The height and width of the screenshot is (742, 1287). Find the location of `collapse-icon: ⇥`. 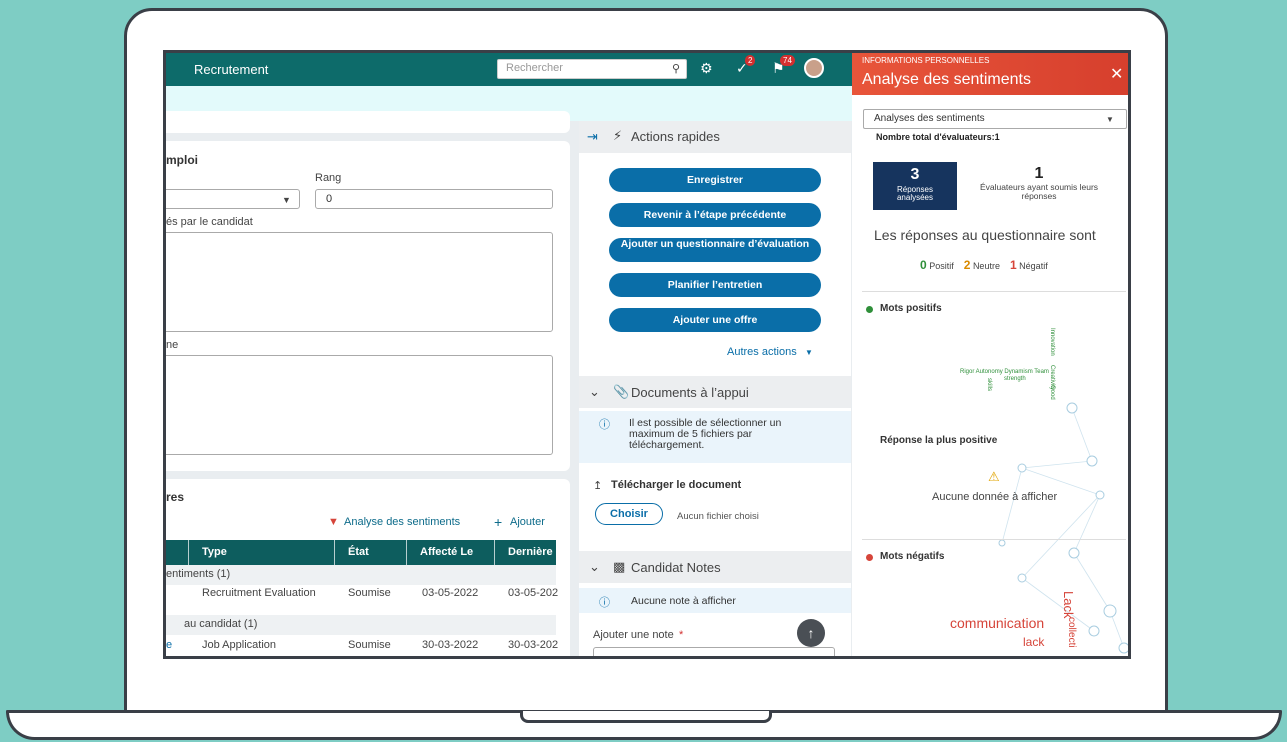

collapse-icon: ⇥ is located at coordinates (592, 137).